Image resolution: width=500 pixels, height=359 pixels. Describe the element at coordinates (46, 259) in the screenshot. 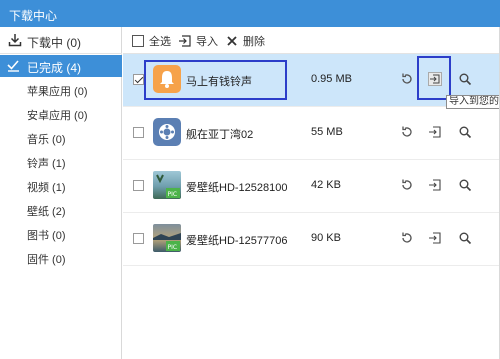

I see `sidebar-item-firmware: 固件 (0)` at that location.